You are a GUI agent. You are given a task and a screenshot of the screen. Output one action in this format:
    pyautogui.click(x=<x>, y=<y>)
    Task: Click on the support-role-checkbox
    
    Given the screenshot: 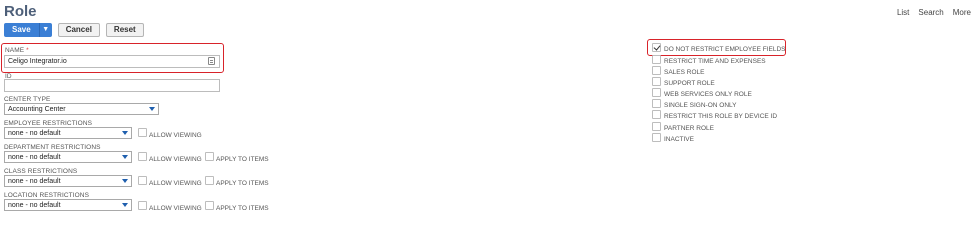 What is the action you would take?
    pyautogui.click(x=656, y=81)
    